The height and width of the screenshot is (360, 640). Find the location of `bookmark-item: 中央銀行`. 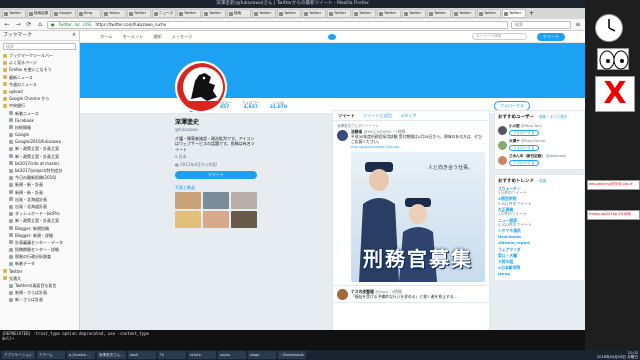

bookmark-item: 中央銀行 is located at coordinates (39, 105).